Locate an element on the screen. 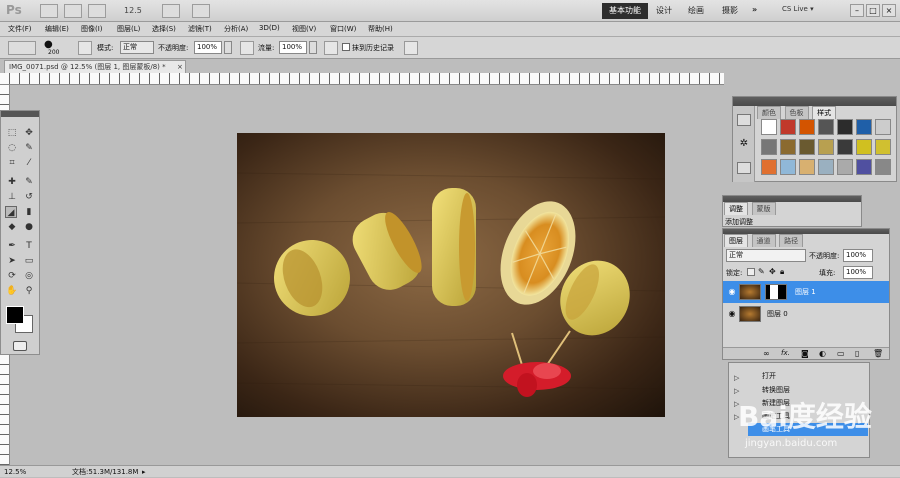 This screenshot has height=478, width=900. flow-dropdown-icon is located at coordinates (313, 47).